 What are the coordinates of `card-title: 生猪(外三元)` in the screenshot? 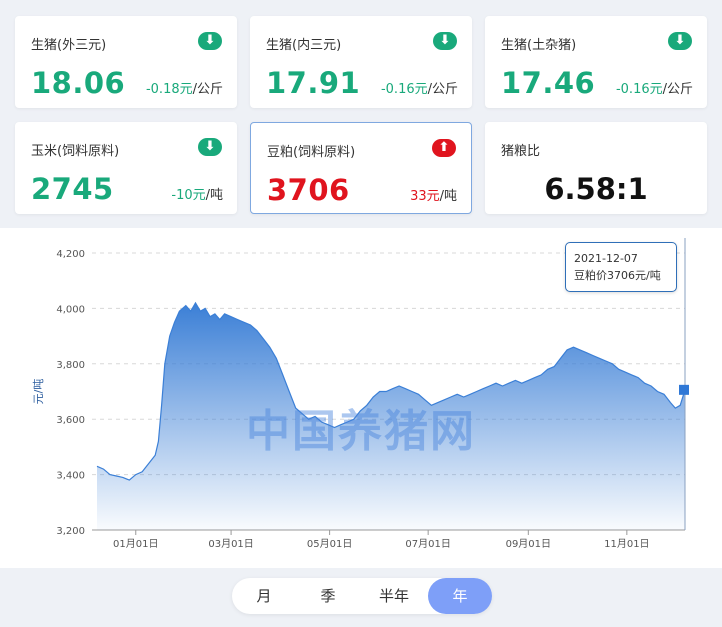 It's located at (69, 45).